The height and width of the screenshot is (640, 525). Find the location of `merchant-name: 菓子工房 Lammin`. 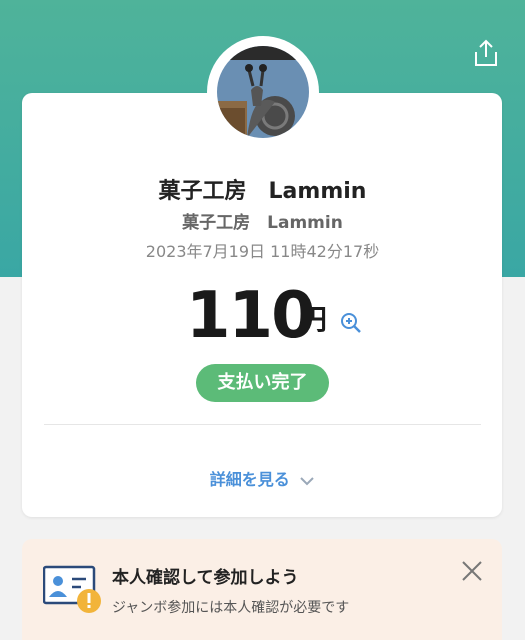

merchant-name: 菓子工房 Lammin is located at coordinates (262, 191).